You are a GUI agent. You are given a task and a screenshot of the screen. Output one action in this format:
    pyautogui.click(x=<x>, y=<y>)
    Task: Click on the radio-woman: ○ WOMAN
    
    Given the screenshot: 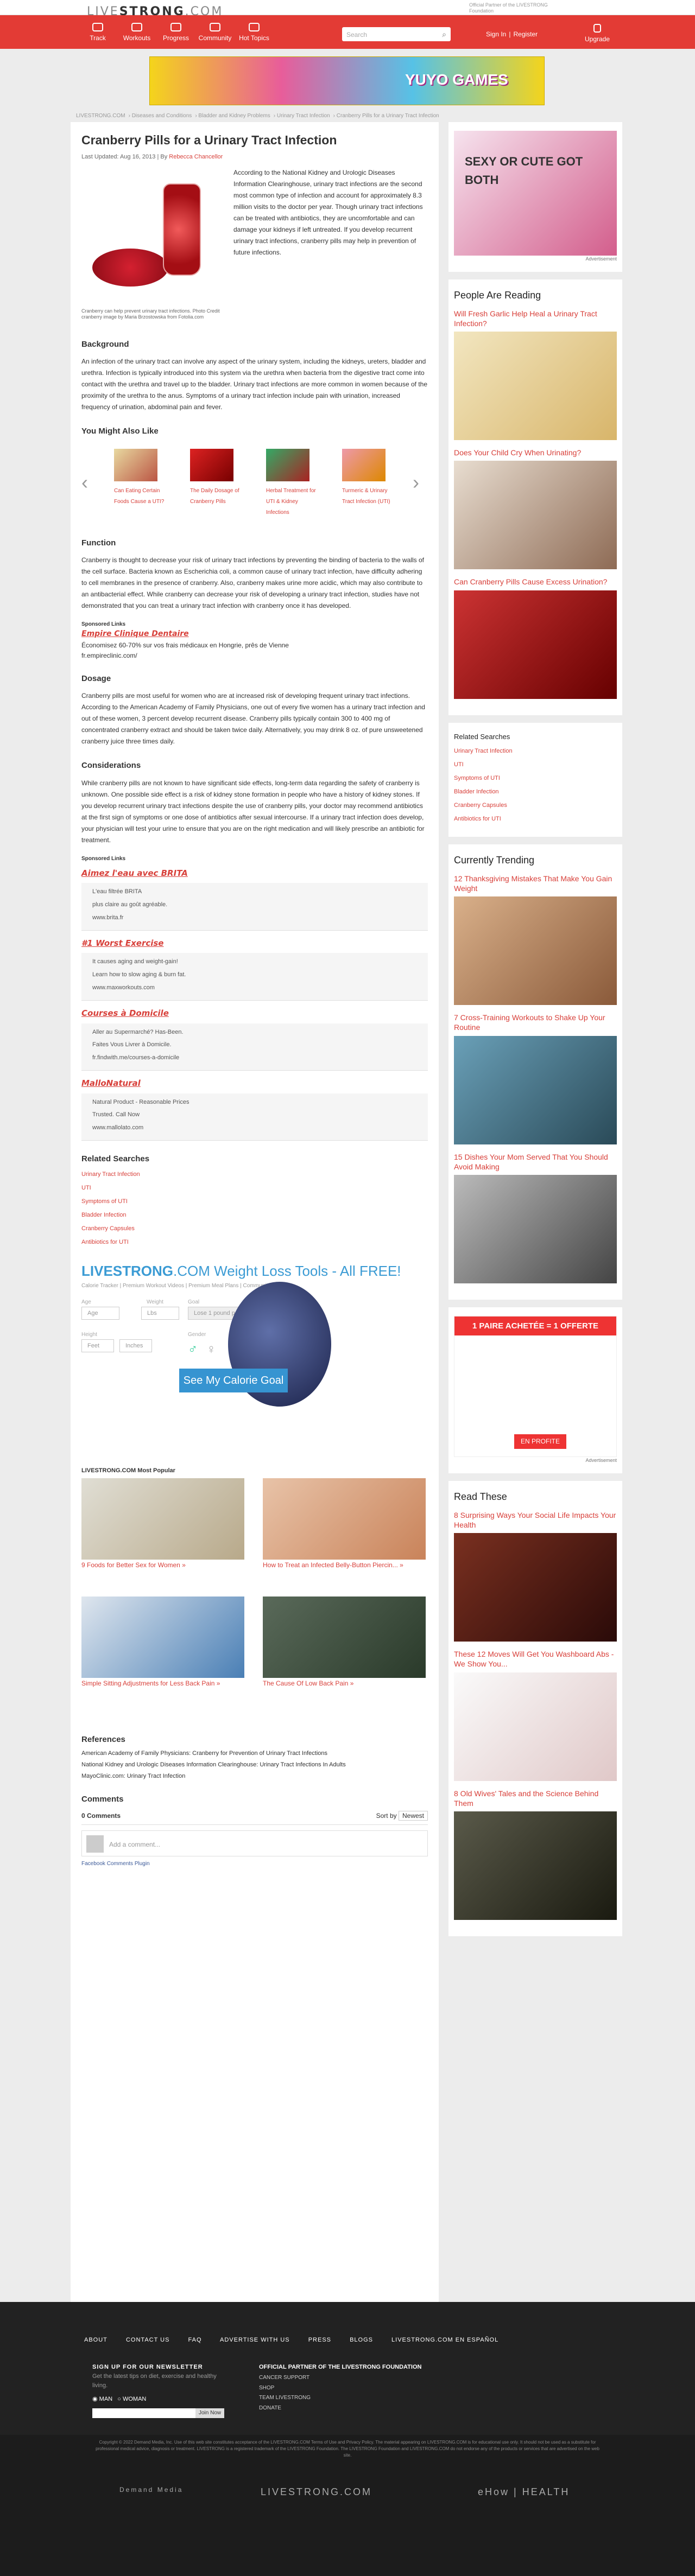 What is the action you would take?
    pyautogui.click(x=131, y=2399)
    